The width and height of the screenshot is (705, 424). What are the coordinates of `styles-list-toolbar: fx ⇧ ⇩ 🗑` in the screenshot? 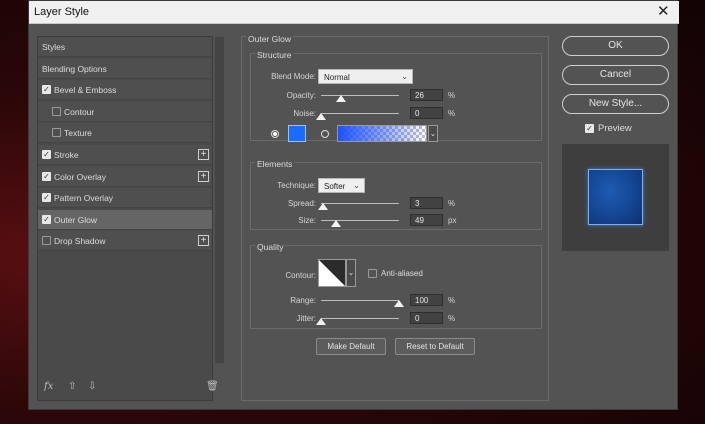 It's located at (128, 389).